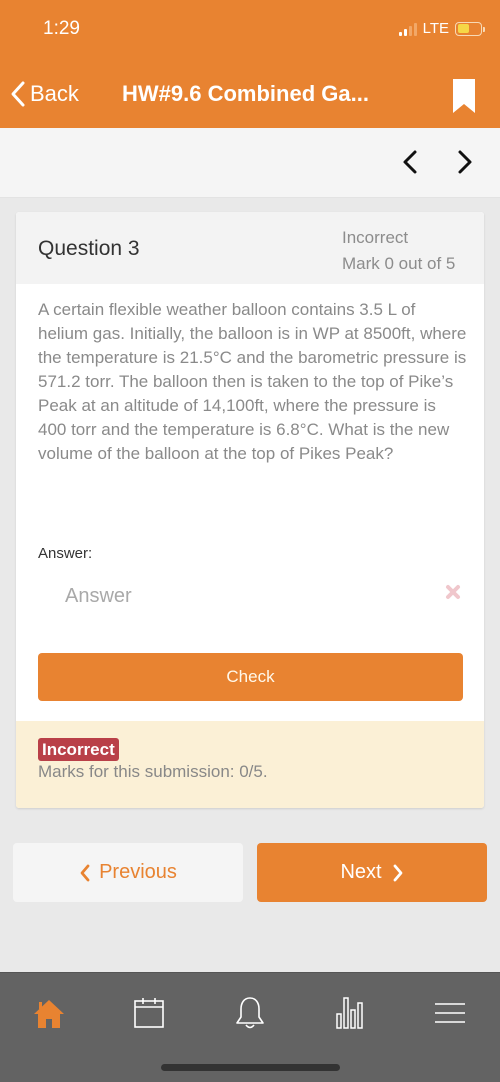  What do you see at coordinates (361, 872) in the screenshot?
I see `next-label: Next` at bounding box center [361, 872].